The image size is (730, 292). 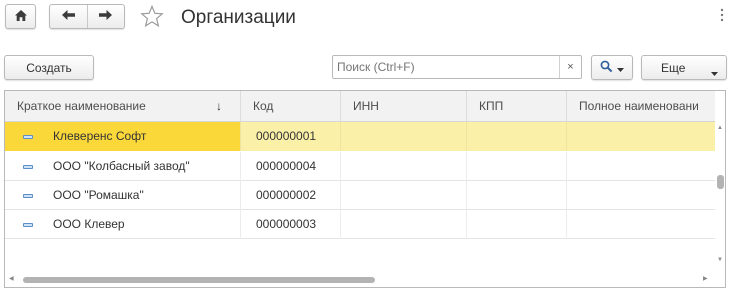 I want to click on scroll-down-icon: ▼, so click(x=720, y=260).